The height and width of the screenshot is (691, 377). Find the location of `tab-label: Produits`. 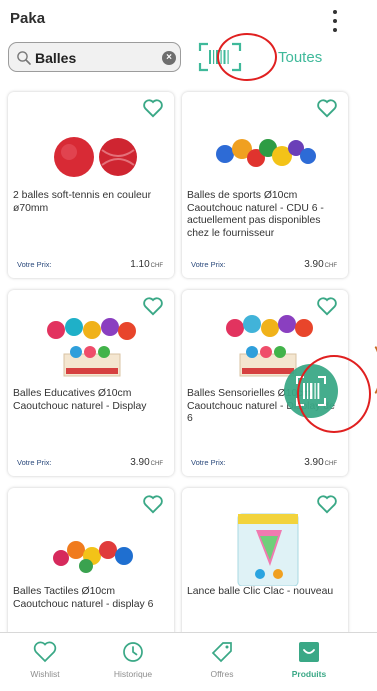

tab-label: Produits is located at coordinates (309, 674).